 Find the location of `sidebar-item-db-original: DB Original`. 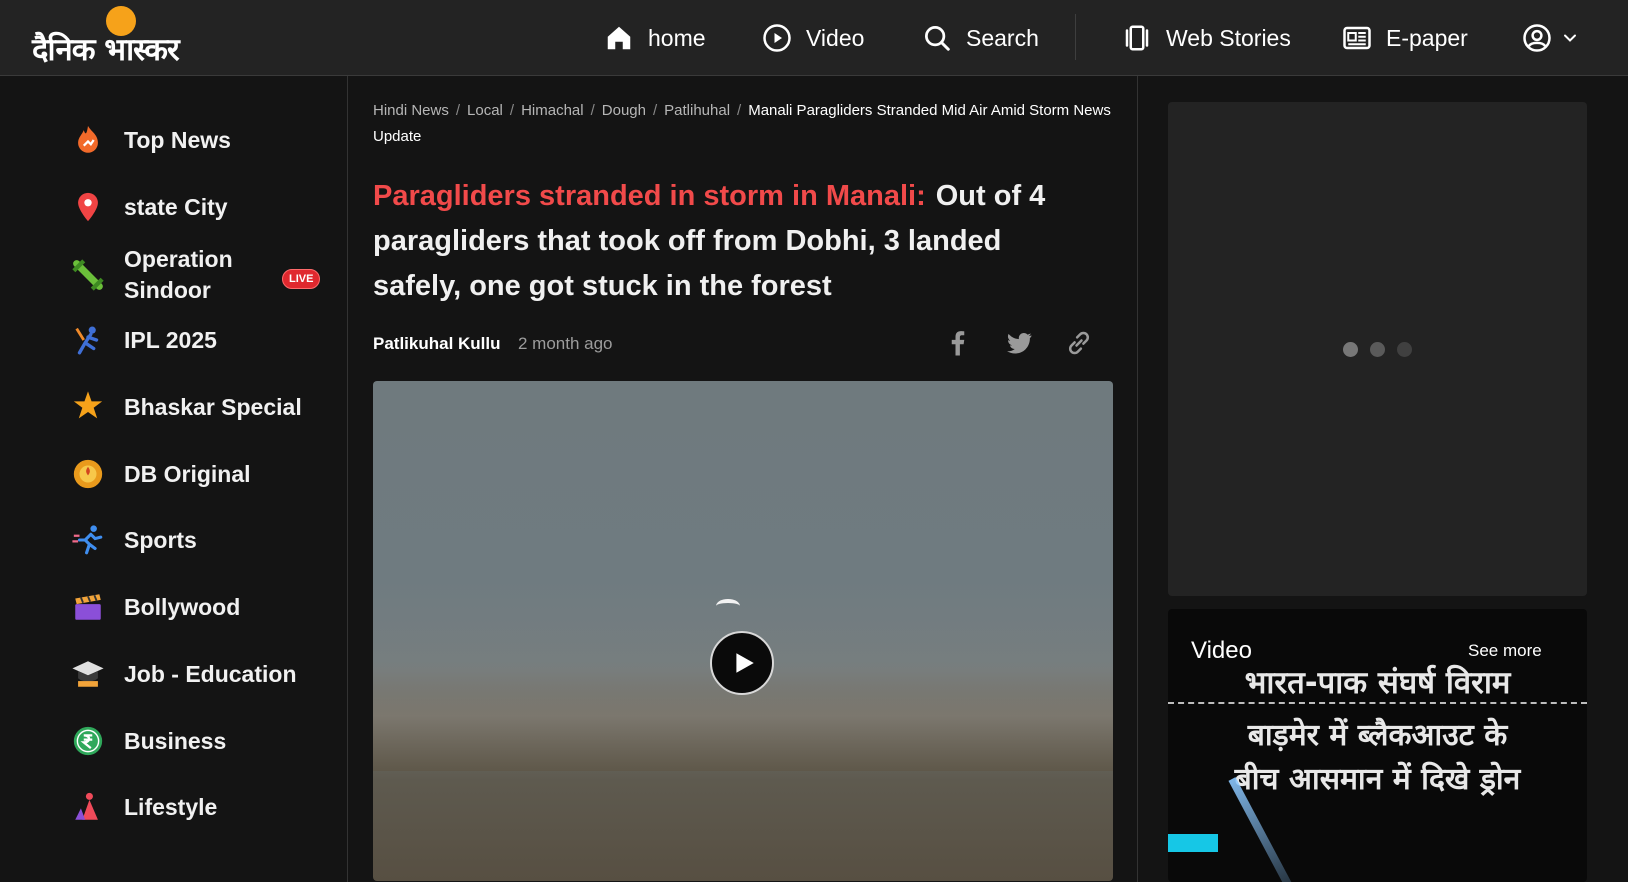

sidebar-item-db-original: DB Original is located at coordinates (160, 474).